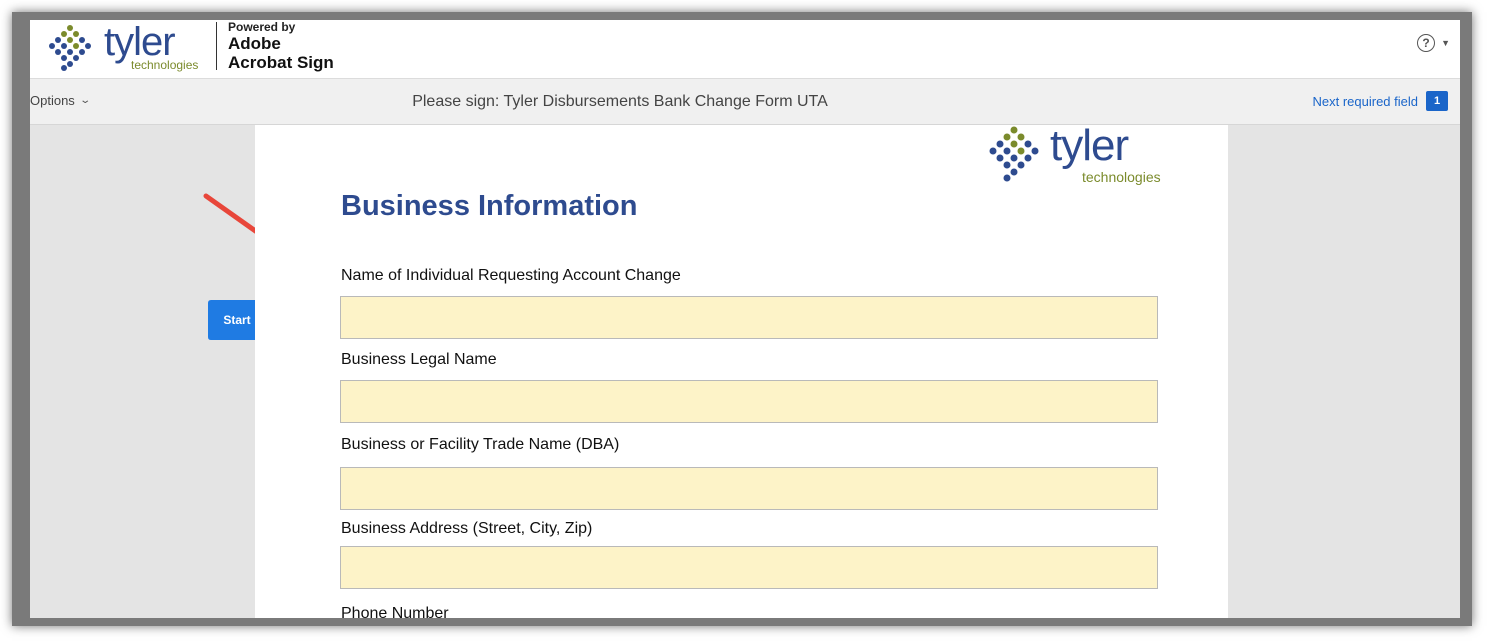 The width and height of the screenshot is (1490, 641). I want to click on field-label-phone-number: Phone Number, so click(395, 611).